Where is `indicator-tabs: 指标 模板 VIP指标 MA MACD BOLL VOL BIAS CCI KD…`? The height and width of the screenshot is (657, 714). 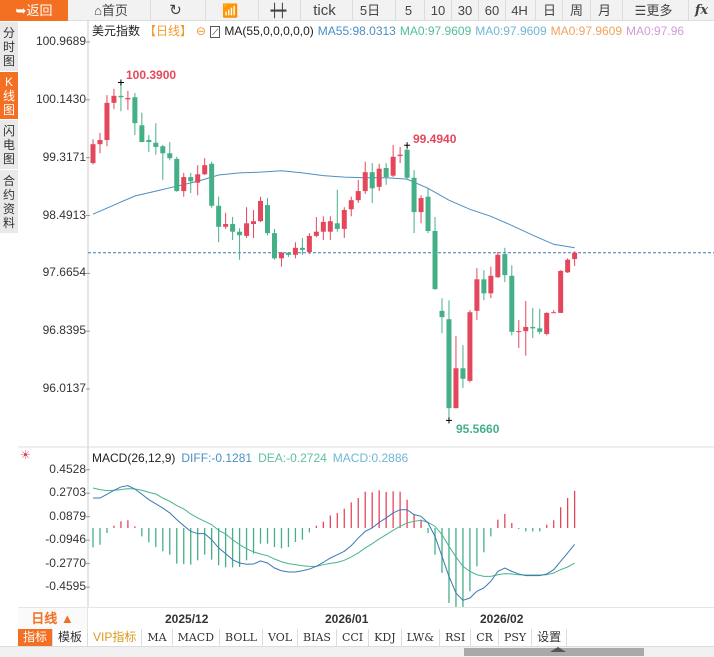 indicator-tabs: 指标 模板 VIP指标 MA MACD BOLL VOL BIAS CCI KD… is located at coordinates (293, 637).